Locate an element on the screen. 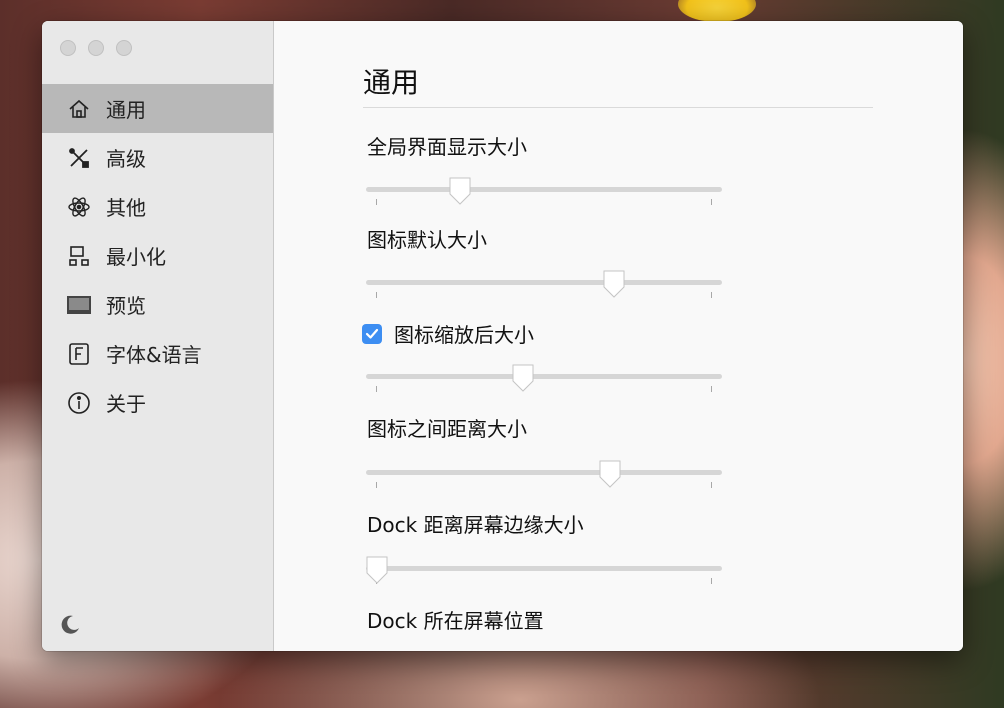 The height and width of the screenshot is (708, 1004). sidebar-item-about: 关于 is located at coordinates (157, 402).